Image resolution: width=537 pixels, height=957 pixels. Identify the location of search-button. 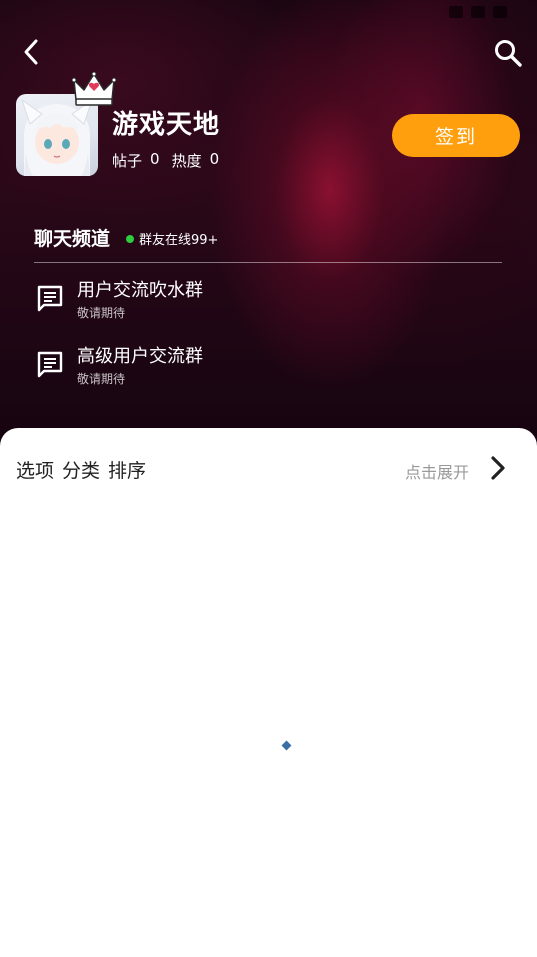
(508, 53).